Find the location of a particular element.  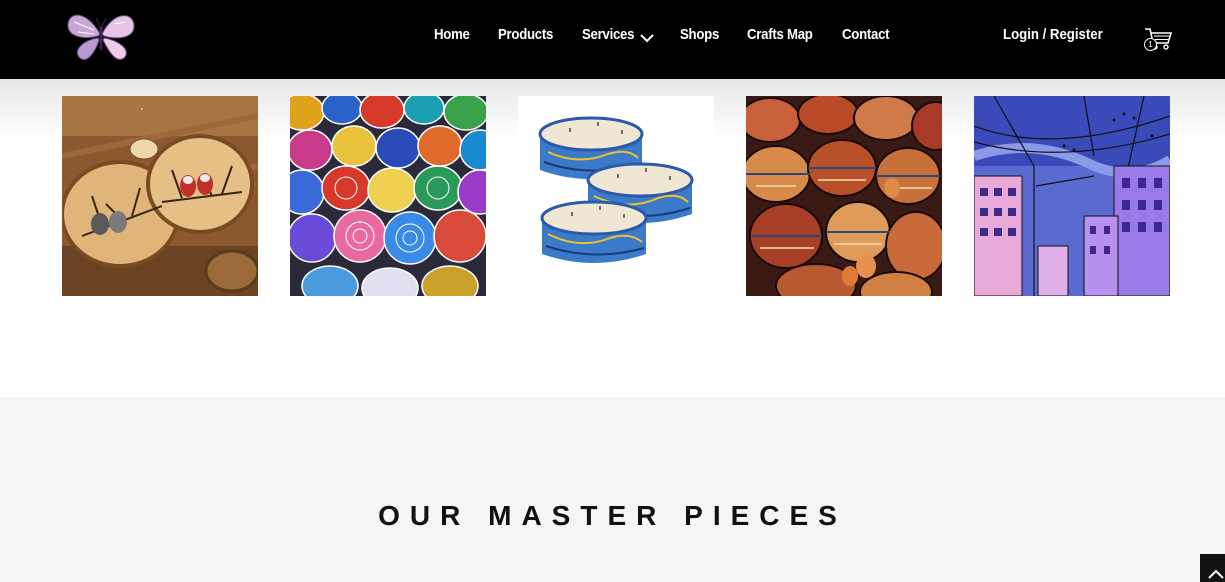

section-title: OUR MASTER PIECES is located at coordinates (612, 515).